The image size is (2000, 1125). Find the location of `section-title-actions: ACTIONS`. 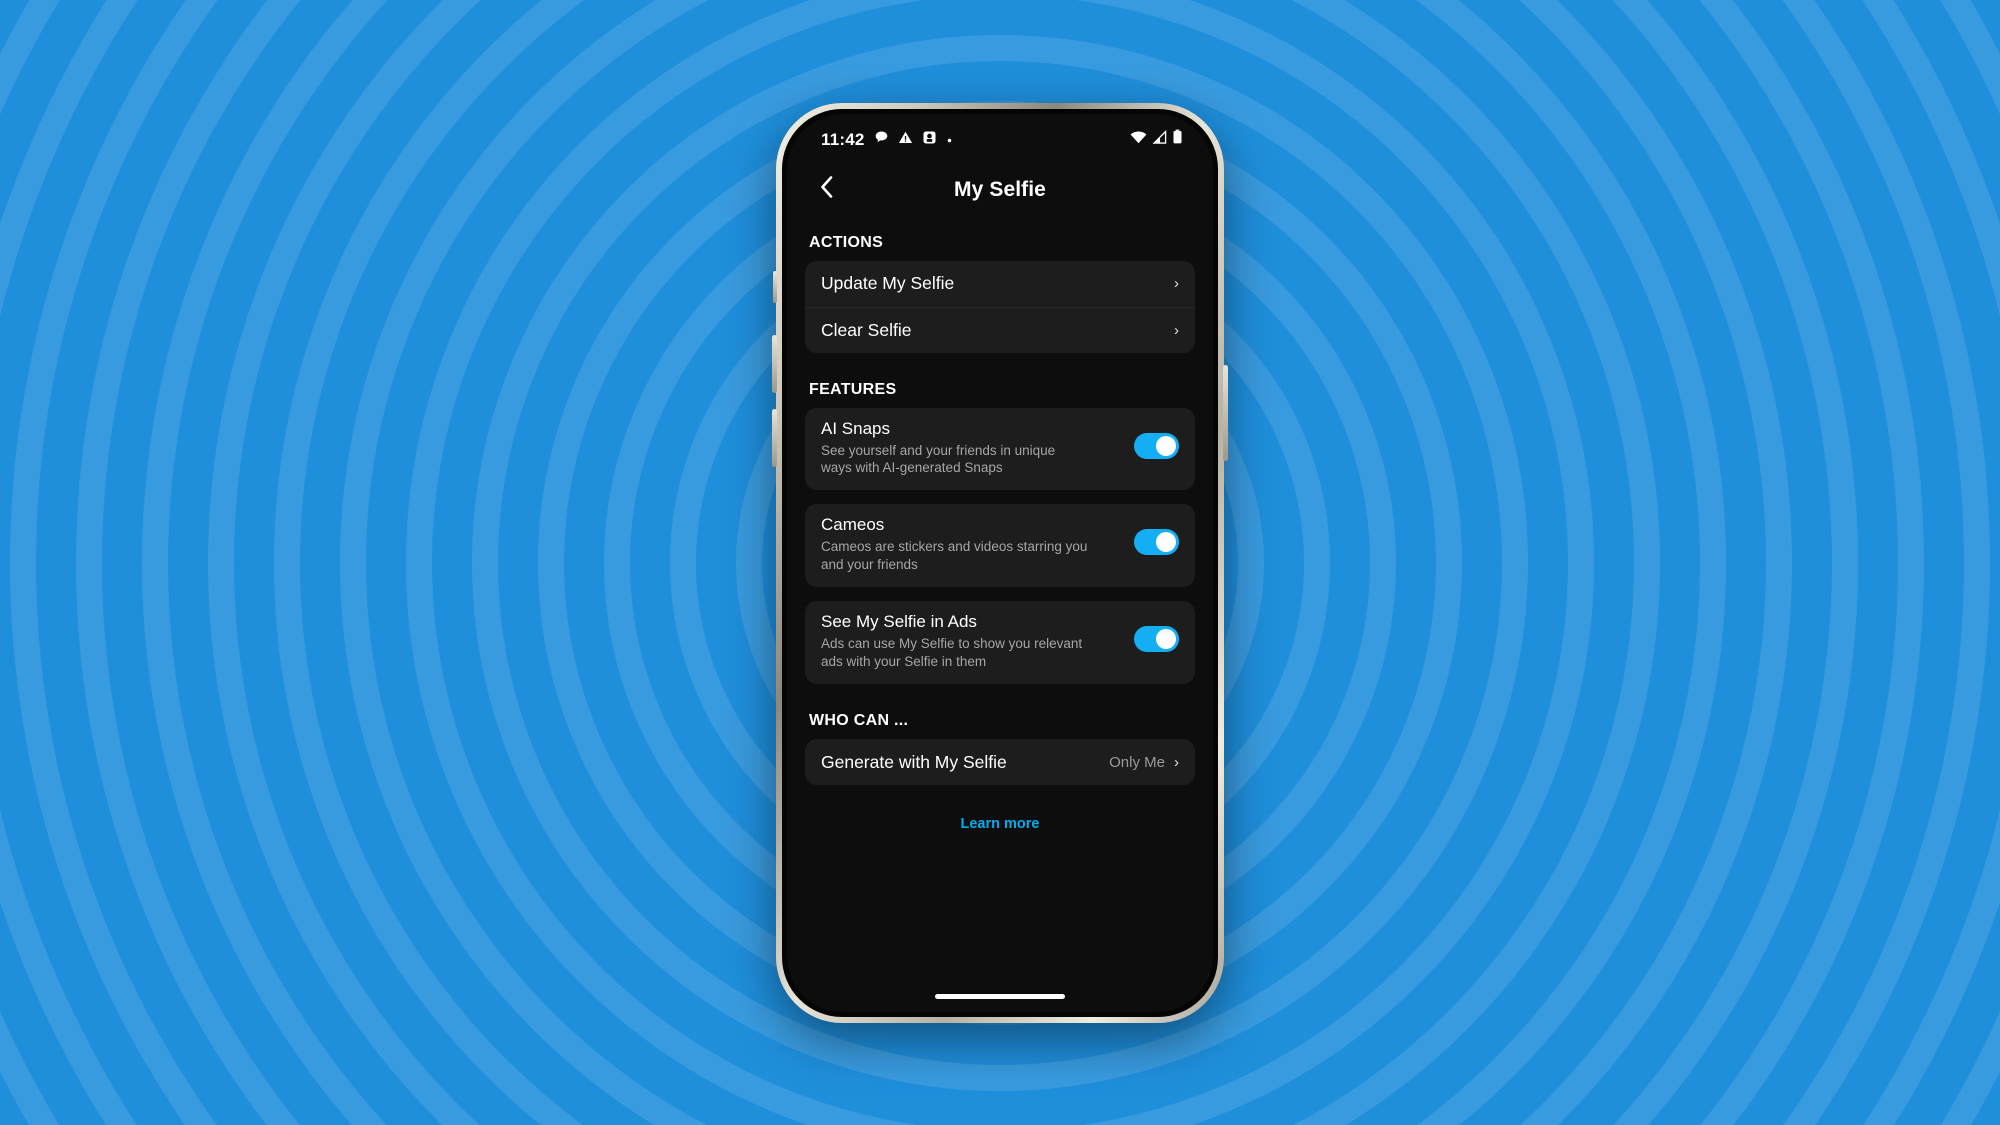

section-title-actions: ACTIONS is located at coordinates (846, 242).